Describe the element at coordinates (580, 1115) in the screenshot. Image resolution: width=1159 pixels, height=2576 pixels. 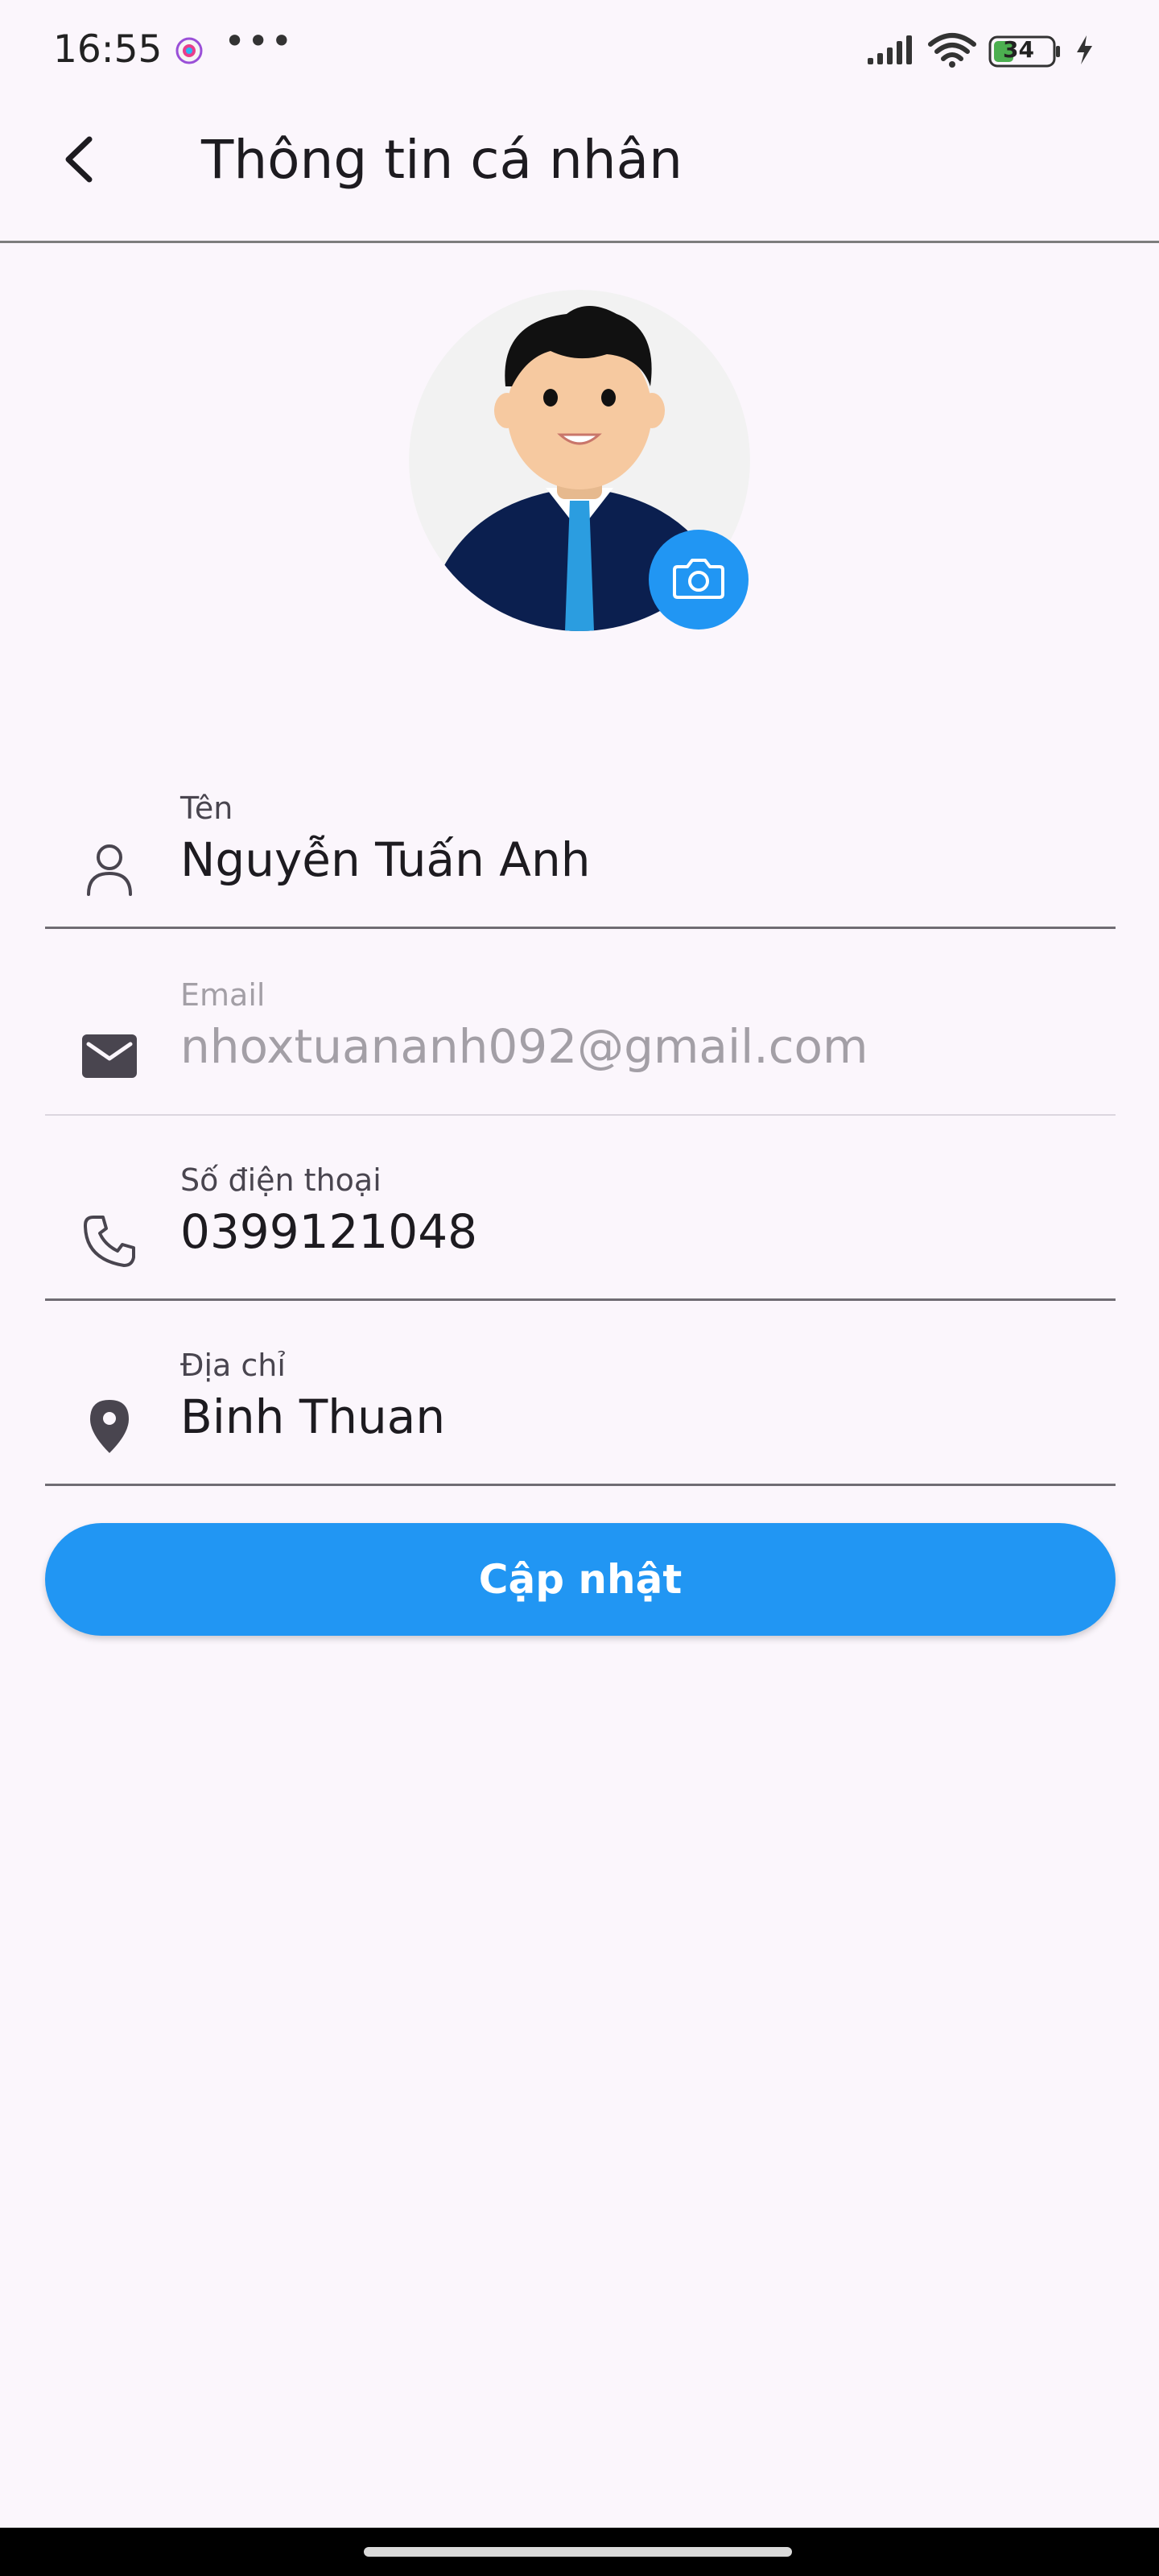
I see `email-underline` at that location.